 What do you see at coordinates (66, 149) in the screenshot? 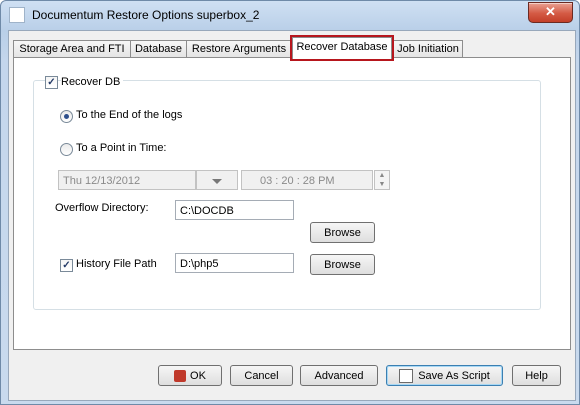
I see `point-in-time-radio` at bounding box center [66, 149].